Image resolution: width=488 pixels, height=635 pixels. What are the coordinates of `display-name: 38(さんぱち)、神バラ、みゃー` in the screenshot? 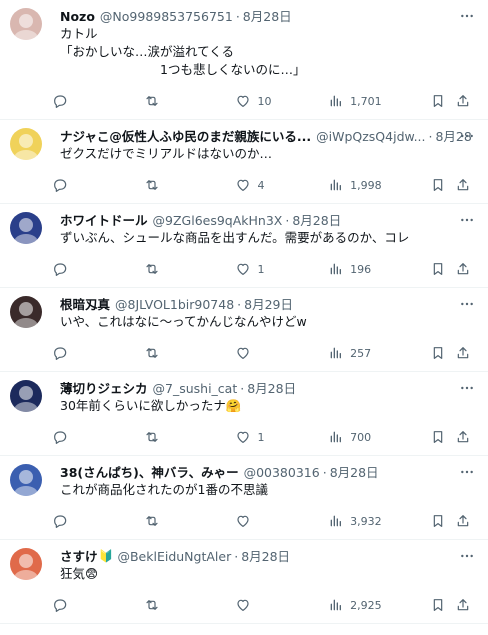 It's located at (149, 472).